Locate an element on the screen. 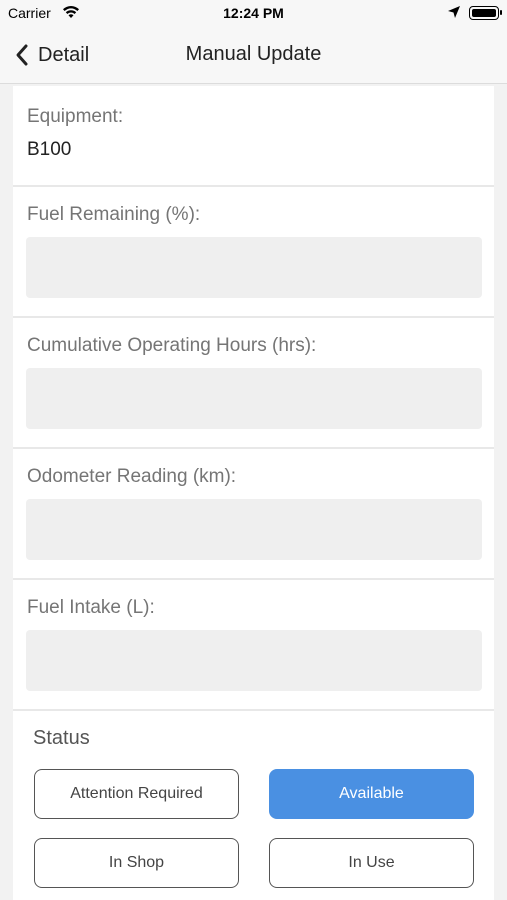 The height and width of the screenshot is (900, 507). equipment-label: Equipment: is located at coordinates (75, 116).